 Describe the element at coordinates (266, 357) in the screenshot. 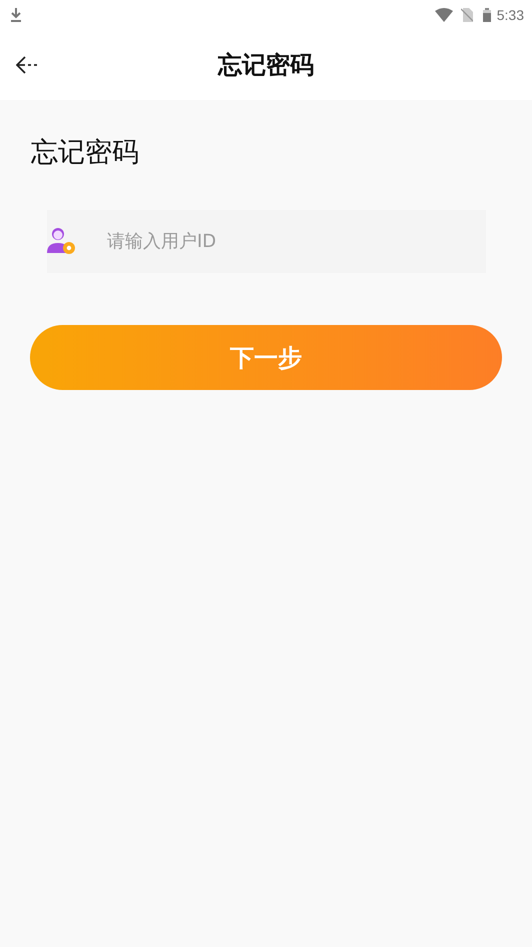

I see `next-button: 下一步` at that location.